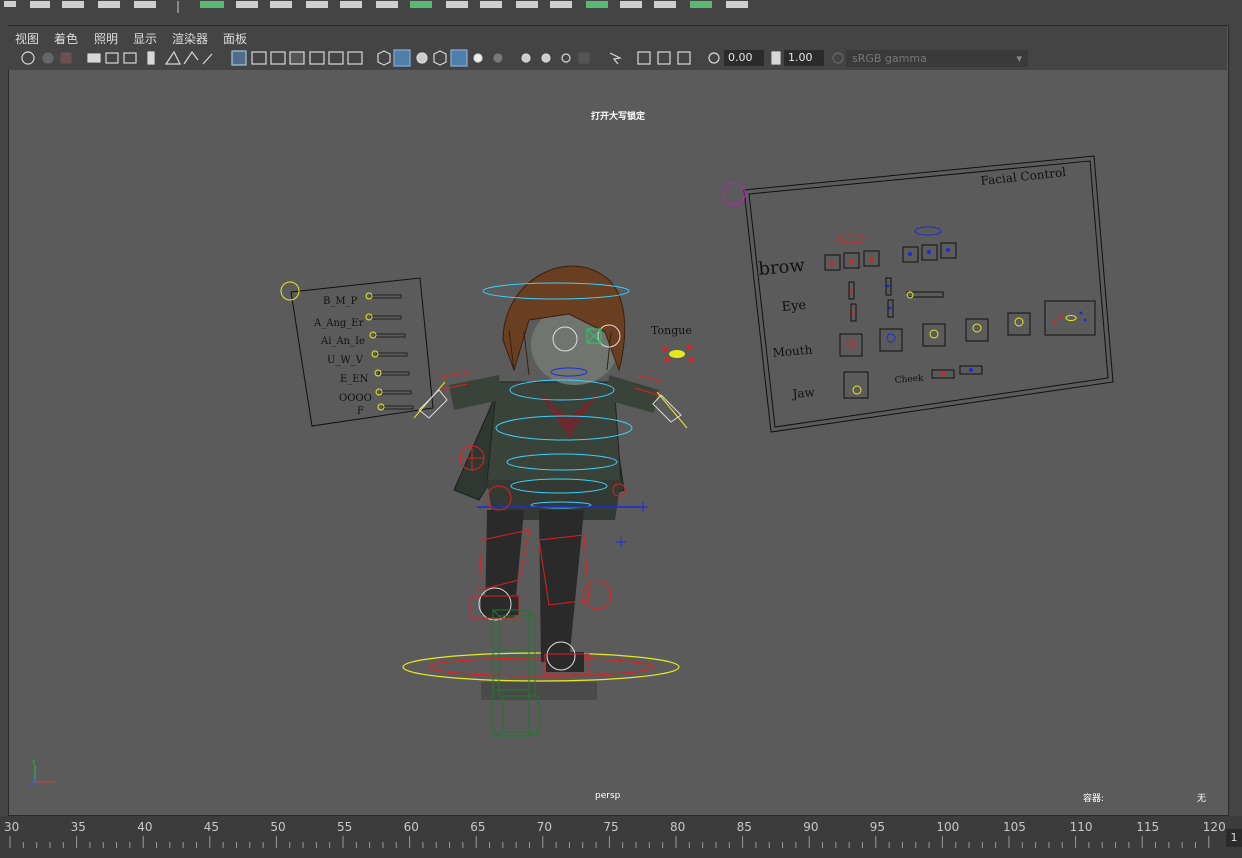 Image resolution: width=1242 pixels, height=858 pixels. I want to click on cheek-ctrl-dot, so click(943, 374).